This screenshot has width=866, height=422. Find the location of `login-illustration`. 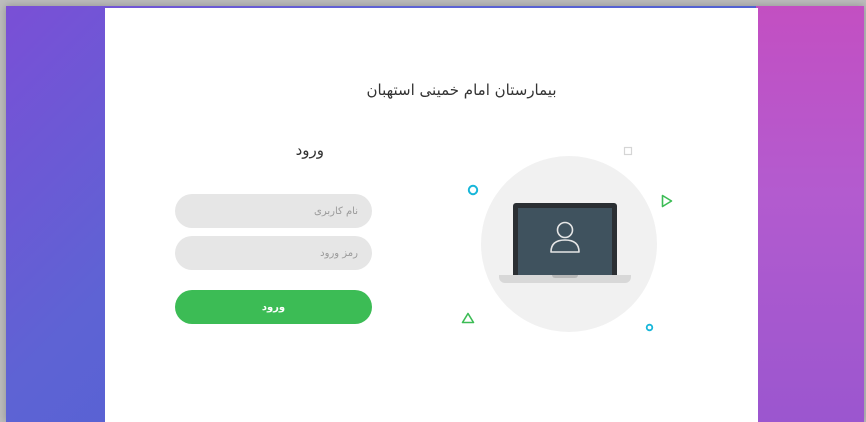

login-illustration is located at coordinates (568, 240).